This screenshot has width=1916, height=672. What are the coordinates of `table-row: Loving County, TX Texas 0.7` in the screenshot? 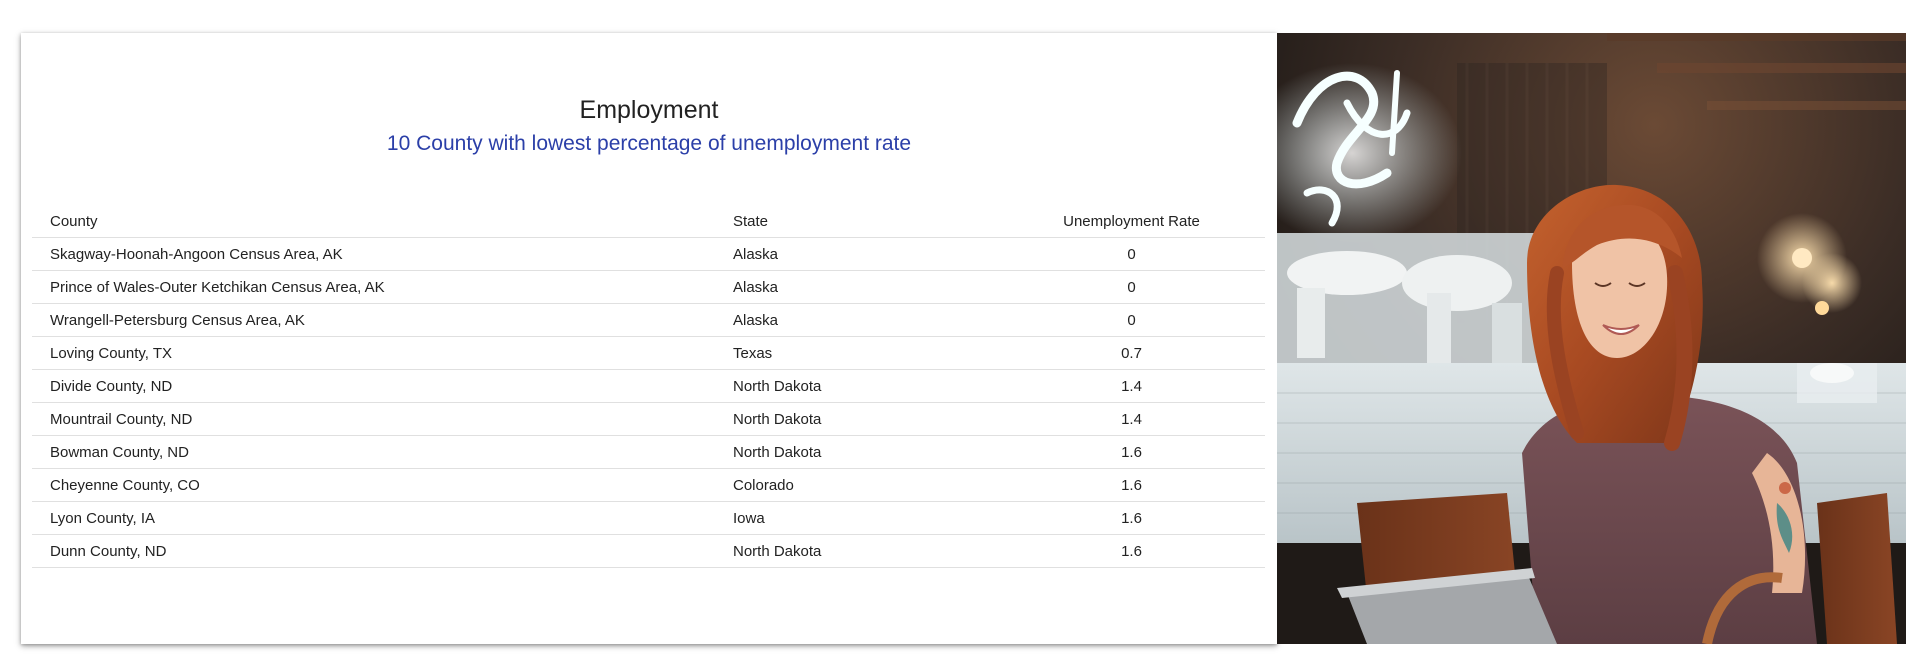 It's located at (648, 353).